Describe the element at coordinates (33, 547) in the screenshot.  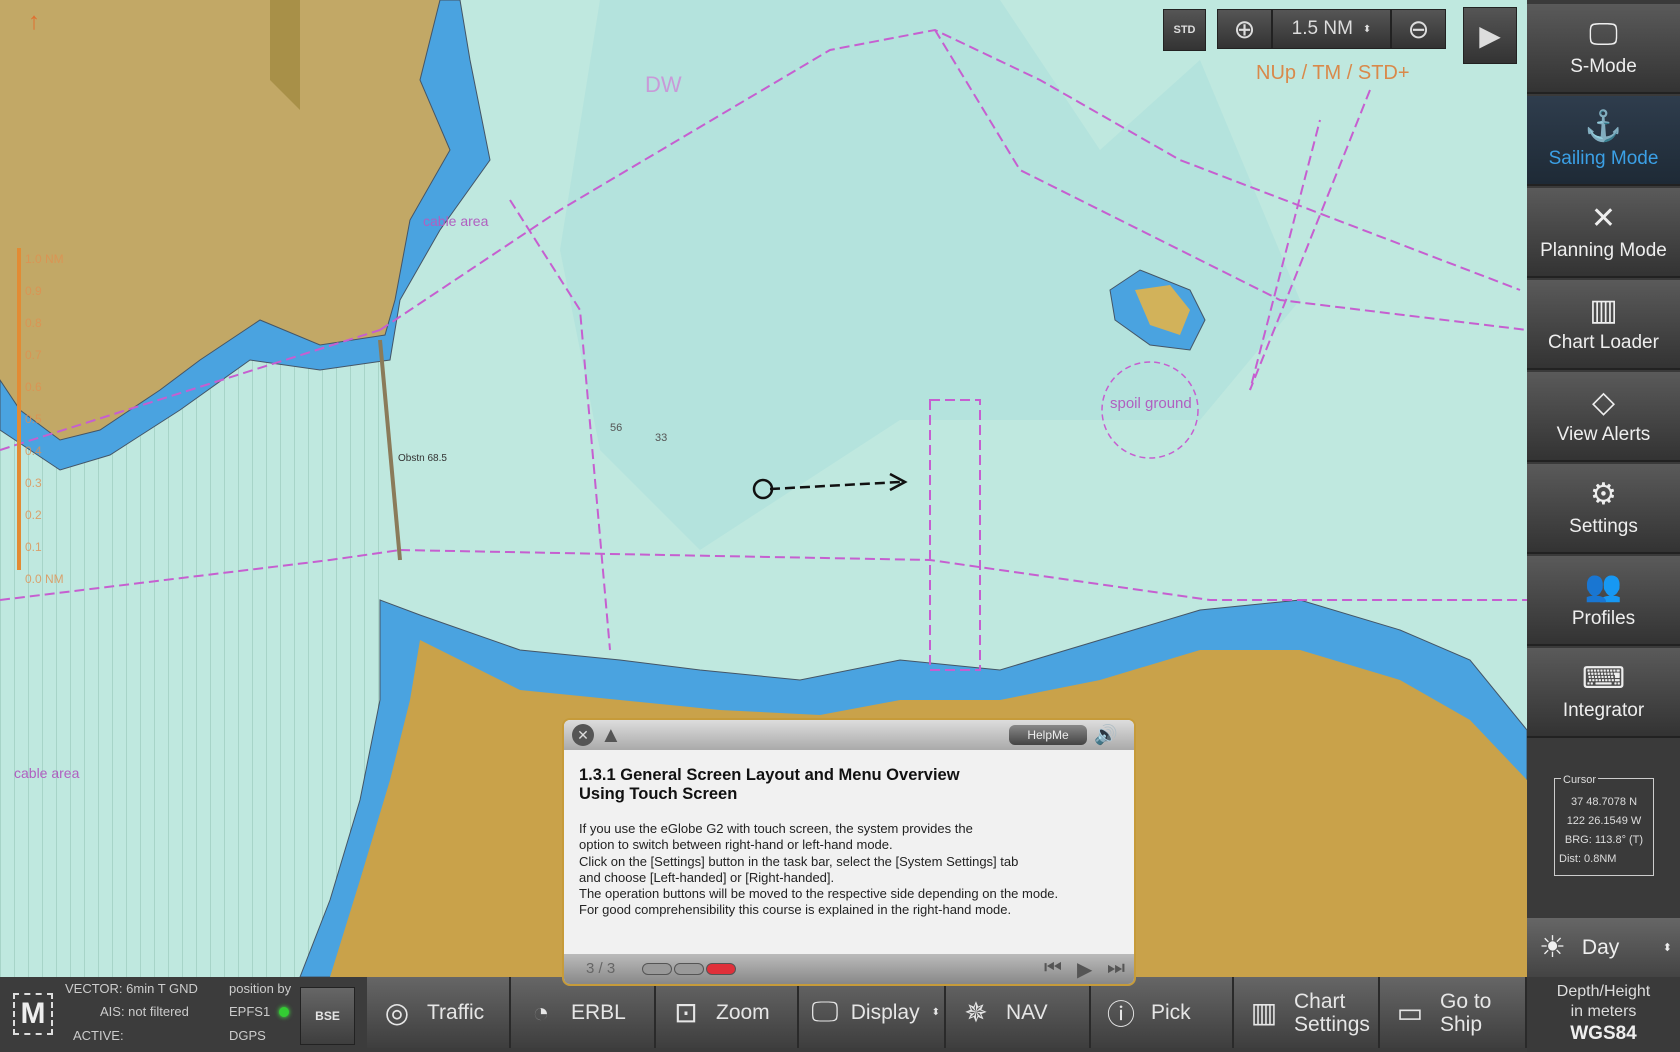
I see `scale-tick: 0.1` at that location.